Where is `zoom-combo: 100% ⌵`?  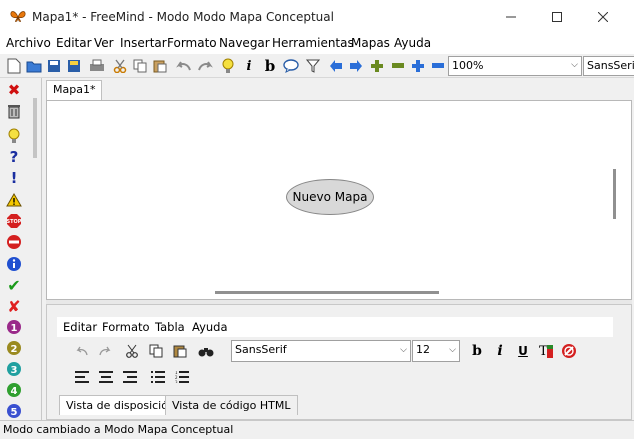
zoom-combo: 100% ⌵ is located at coordinates (515, 66).